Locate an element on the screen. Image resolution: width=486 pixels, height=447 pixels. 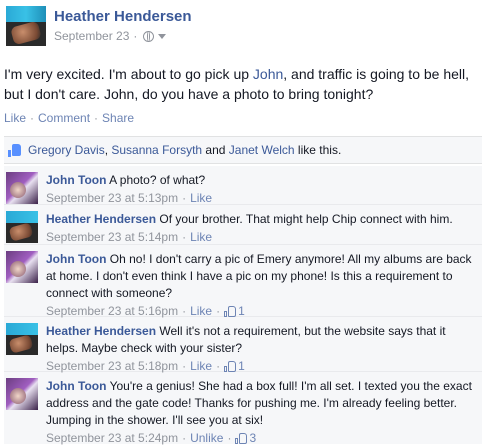
liker-and: and is located at coordinates (215, 150).